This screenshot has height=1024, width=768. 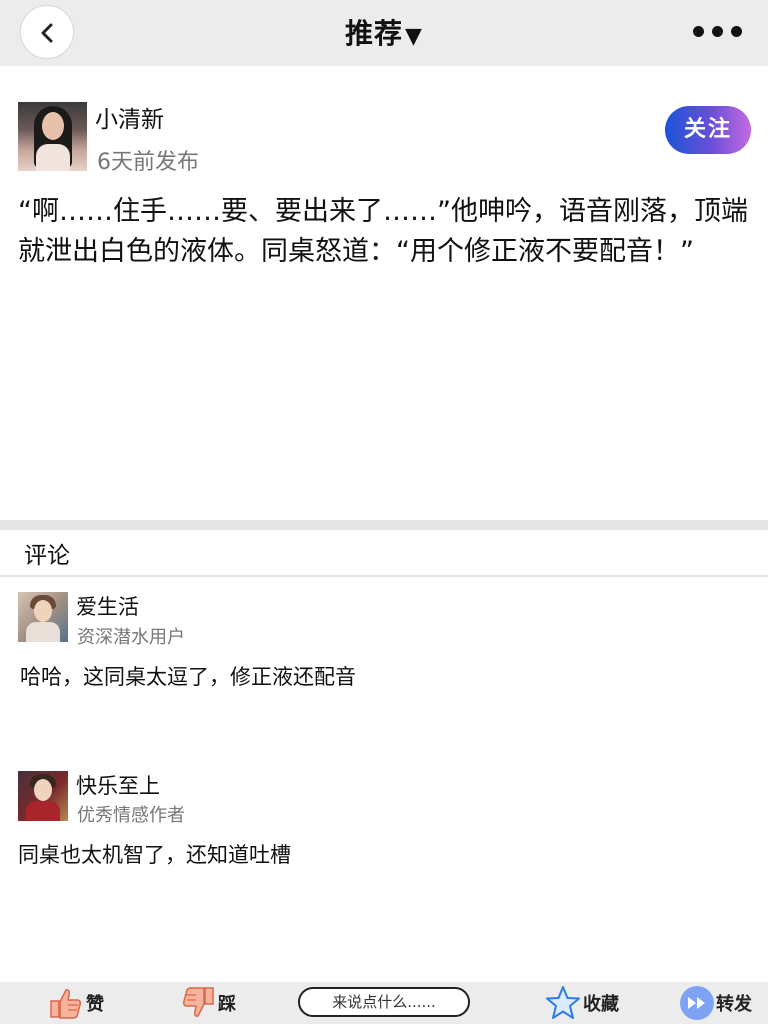 What do you see at coordinates (227, 1004) in the screenshot?
I see `dislike-label: 踩` at bounding box center [227, 1004].